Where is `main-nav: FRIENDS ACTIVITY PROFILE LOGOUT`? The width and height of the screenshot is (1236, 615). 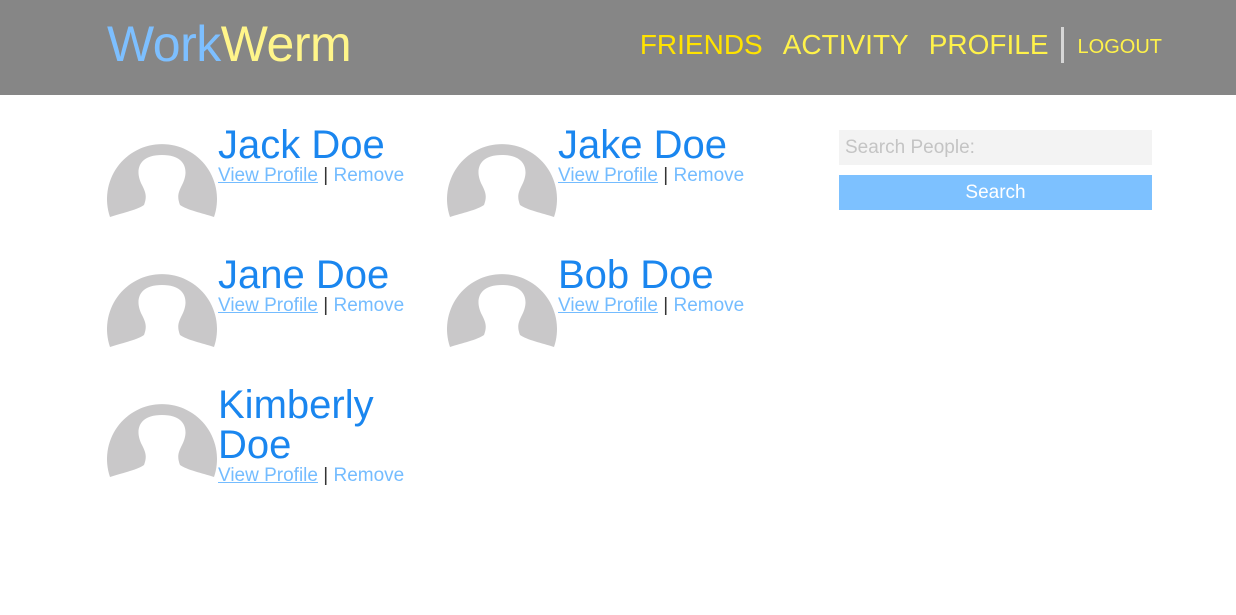
main-nav: FRIENDS ACTIVITY PROFILE LOGOUT is located at coordinates (901, 45).